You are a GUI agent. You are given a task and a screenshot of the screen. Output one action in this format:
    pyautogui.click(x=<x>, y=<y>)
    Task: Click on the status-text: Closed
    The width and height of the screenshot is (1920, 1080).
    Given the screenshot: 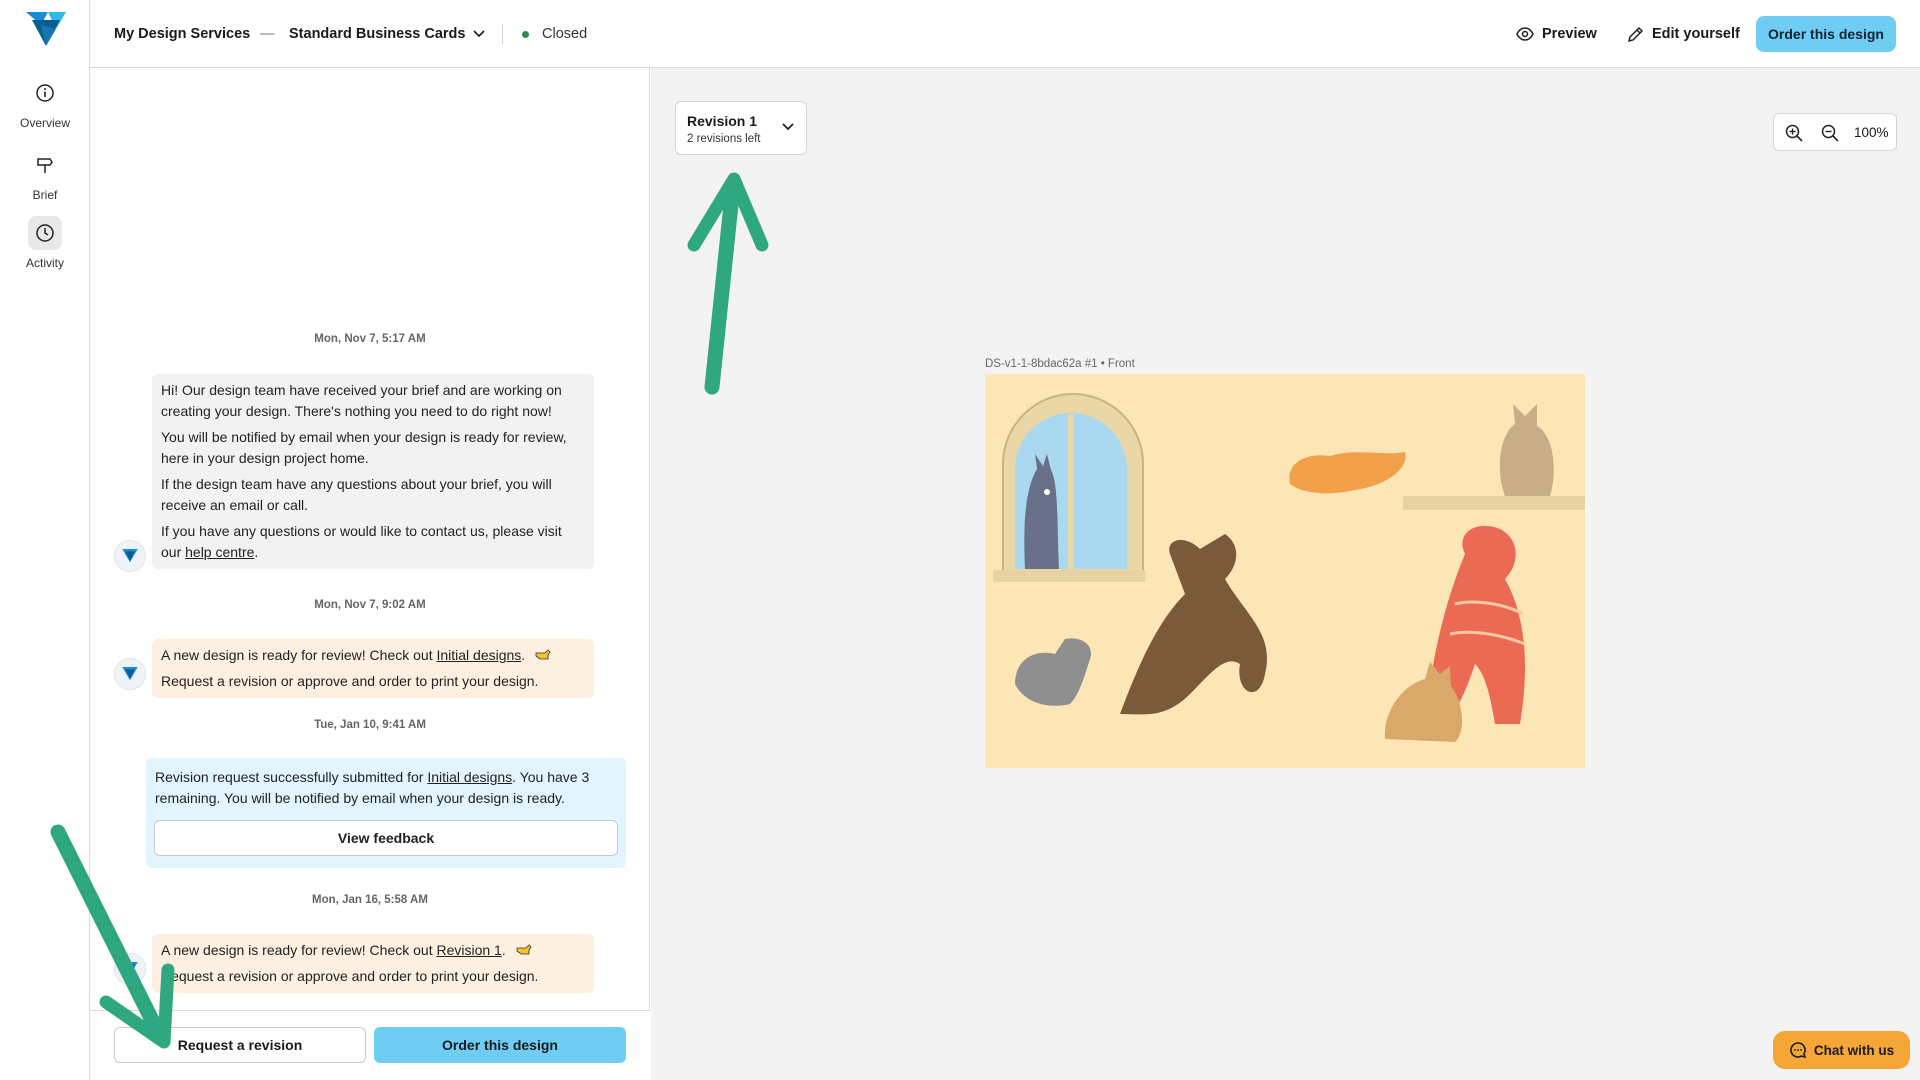 What is the action you would take?
    pyautogui.click(x=565, y=34)
    